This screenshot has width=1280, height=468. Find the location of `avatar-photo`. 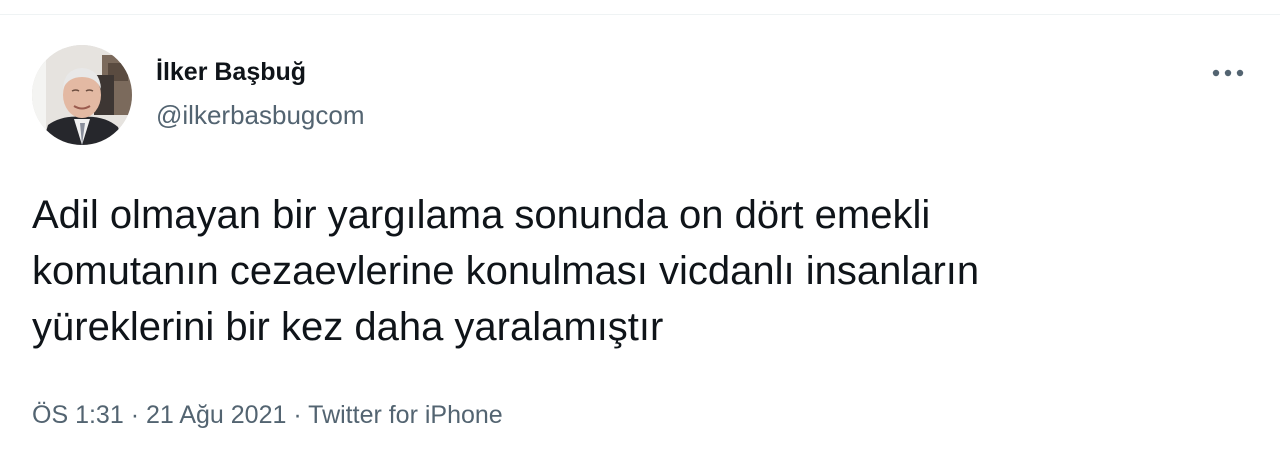

avatar-photo is located at coordinates (82, 95).